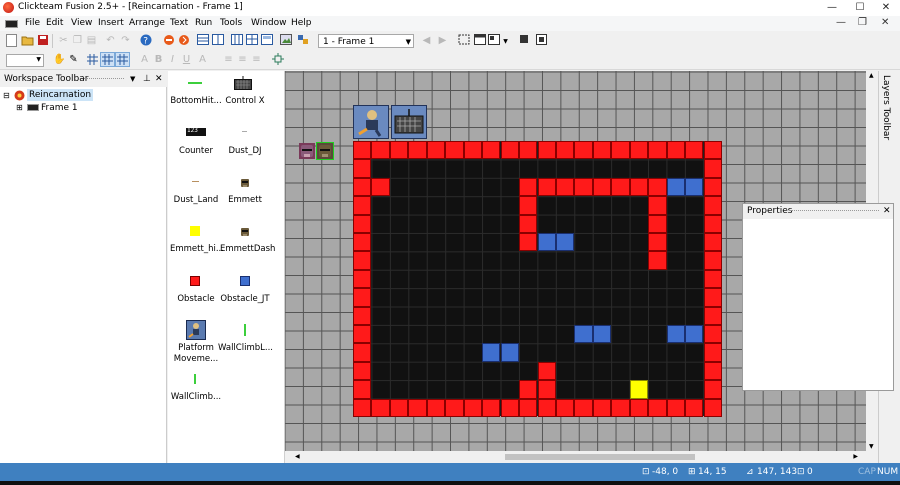  I want to click on hand-tool-icon: ✋, so click(59, 59).